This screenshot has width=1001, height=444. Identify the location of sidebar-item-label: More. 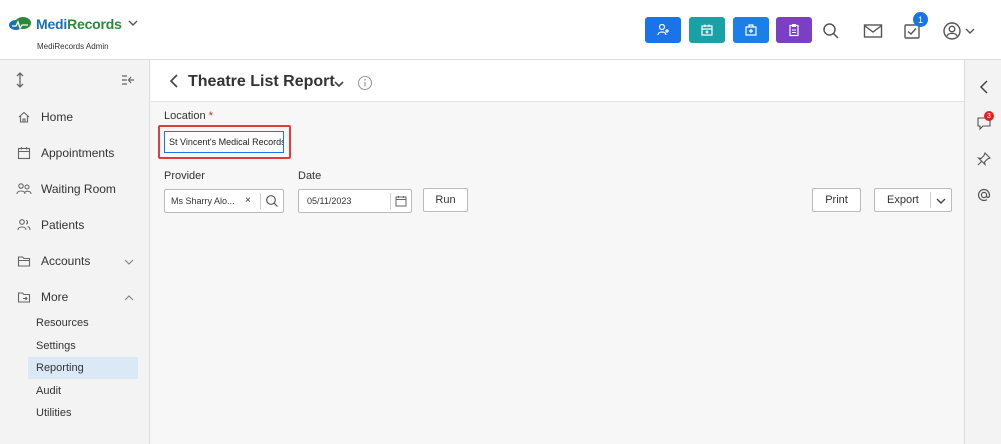
(55, 297).